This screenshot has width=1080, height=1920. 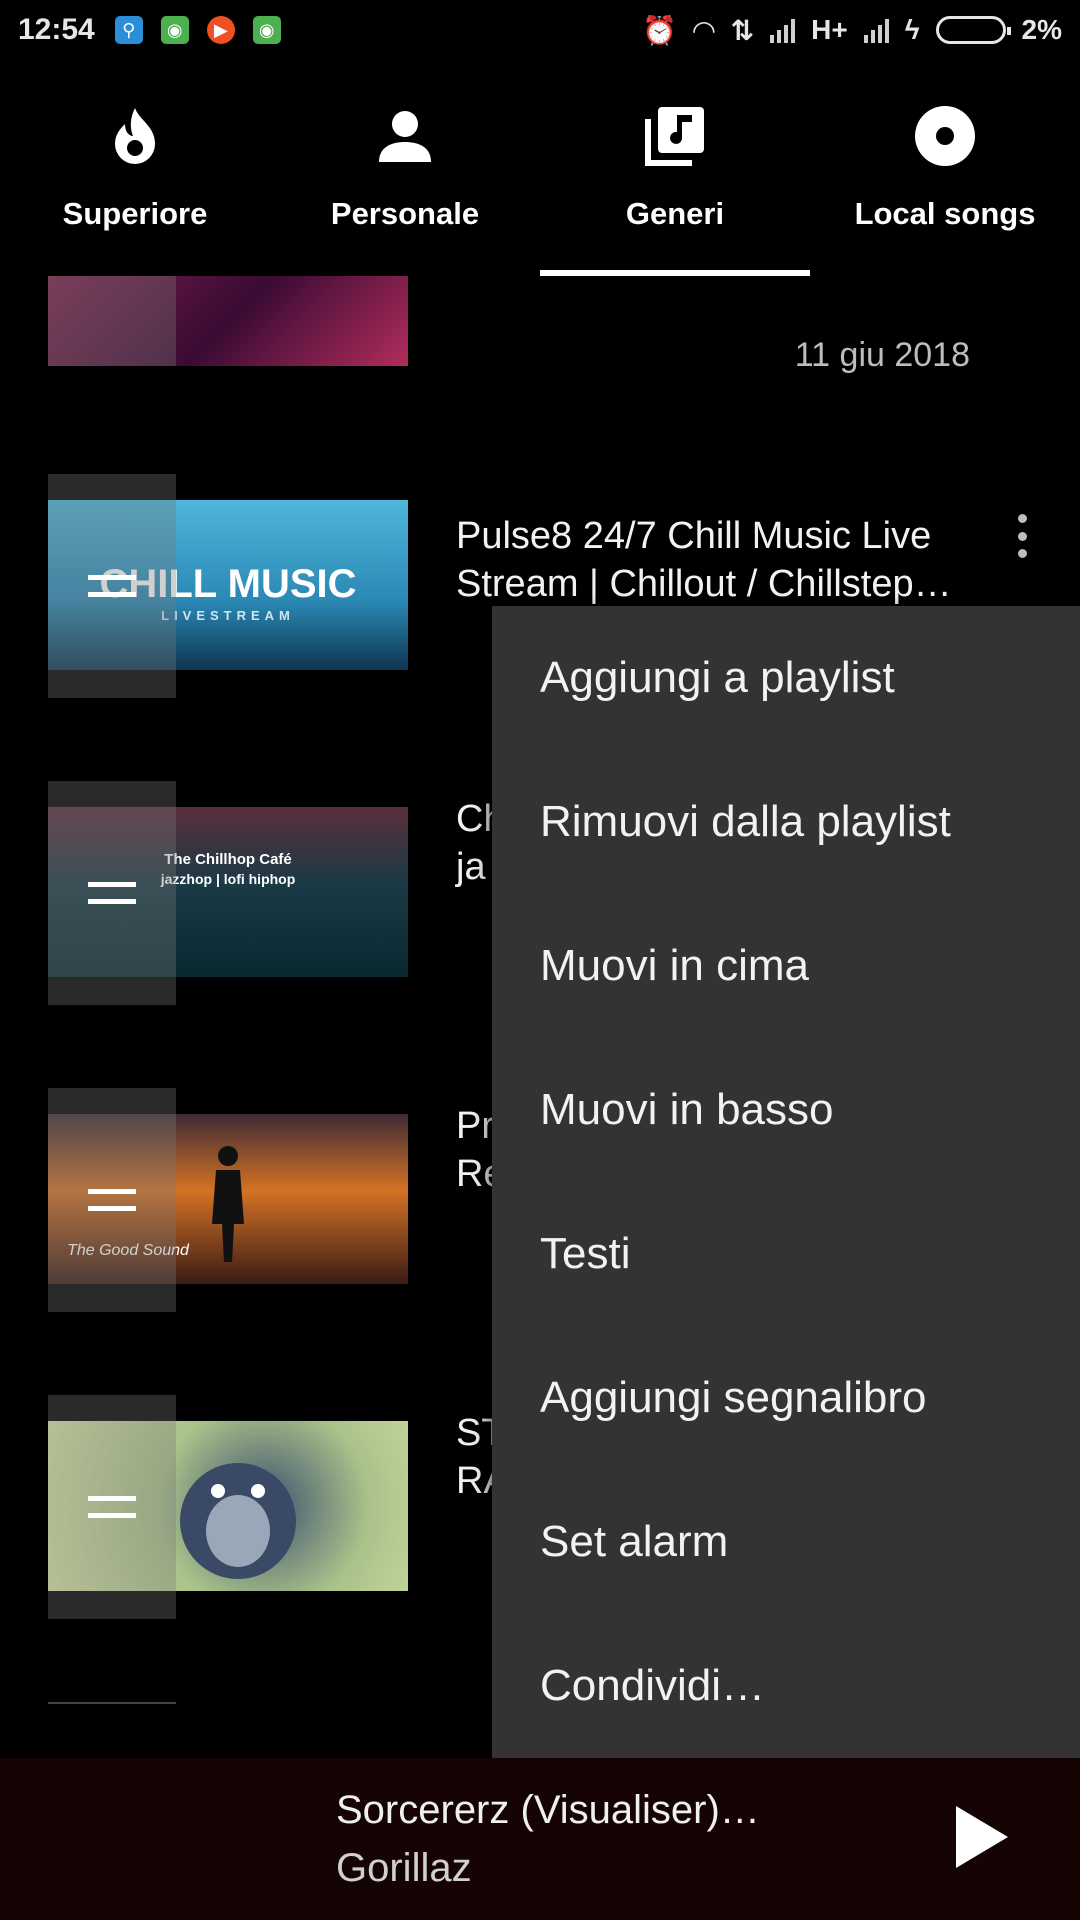 What do you see at coordinates (128, 30) in the screenshot?
I see `usb-icon: ⚲` at bounding box center [128, 30].